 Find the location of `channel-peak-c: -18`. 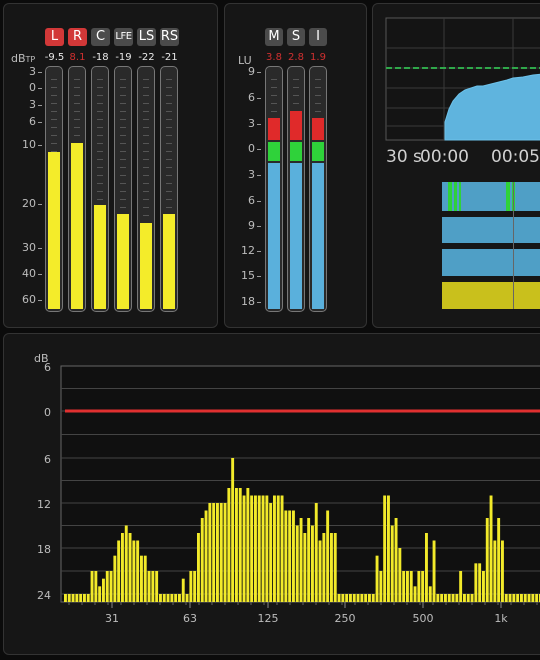

channel-peak-c: -18 is located at coordinates (100, 57).